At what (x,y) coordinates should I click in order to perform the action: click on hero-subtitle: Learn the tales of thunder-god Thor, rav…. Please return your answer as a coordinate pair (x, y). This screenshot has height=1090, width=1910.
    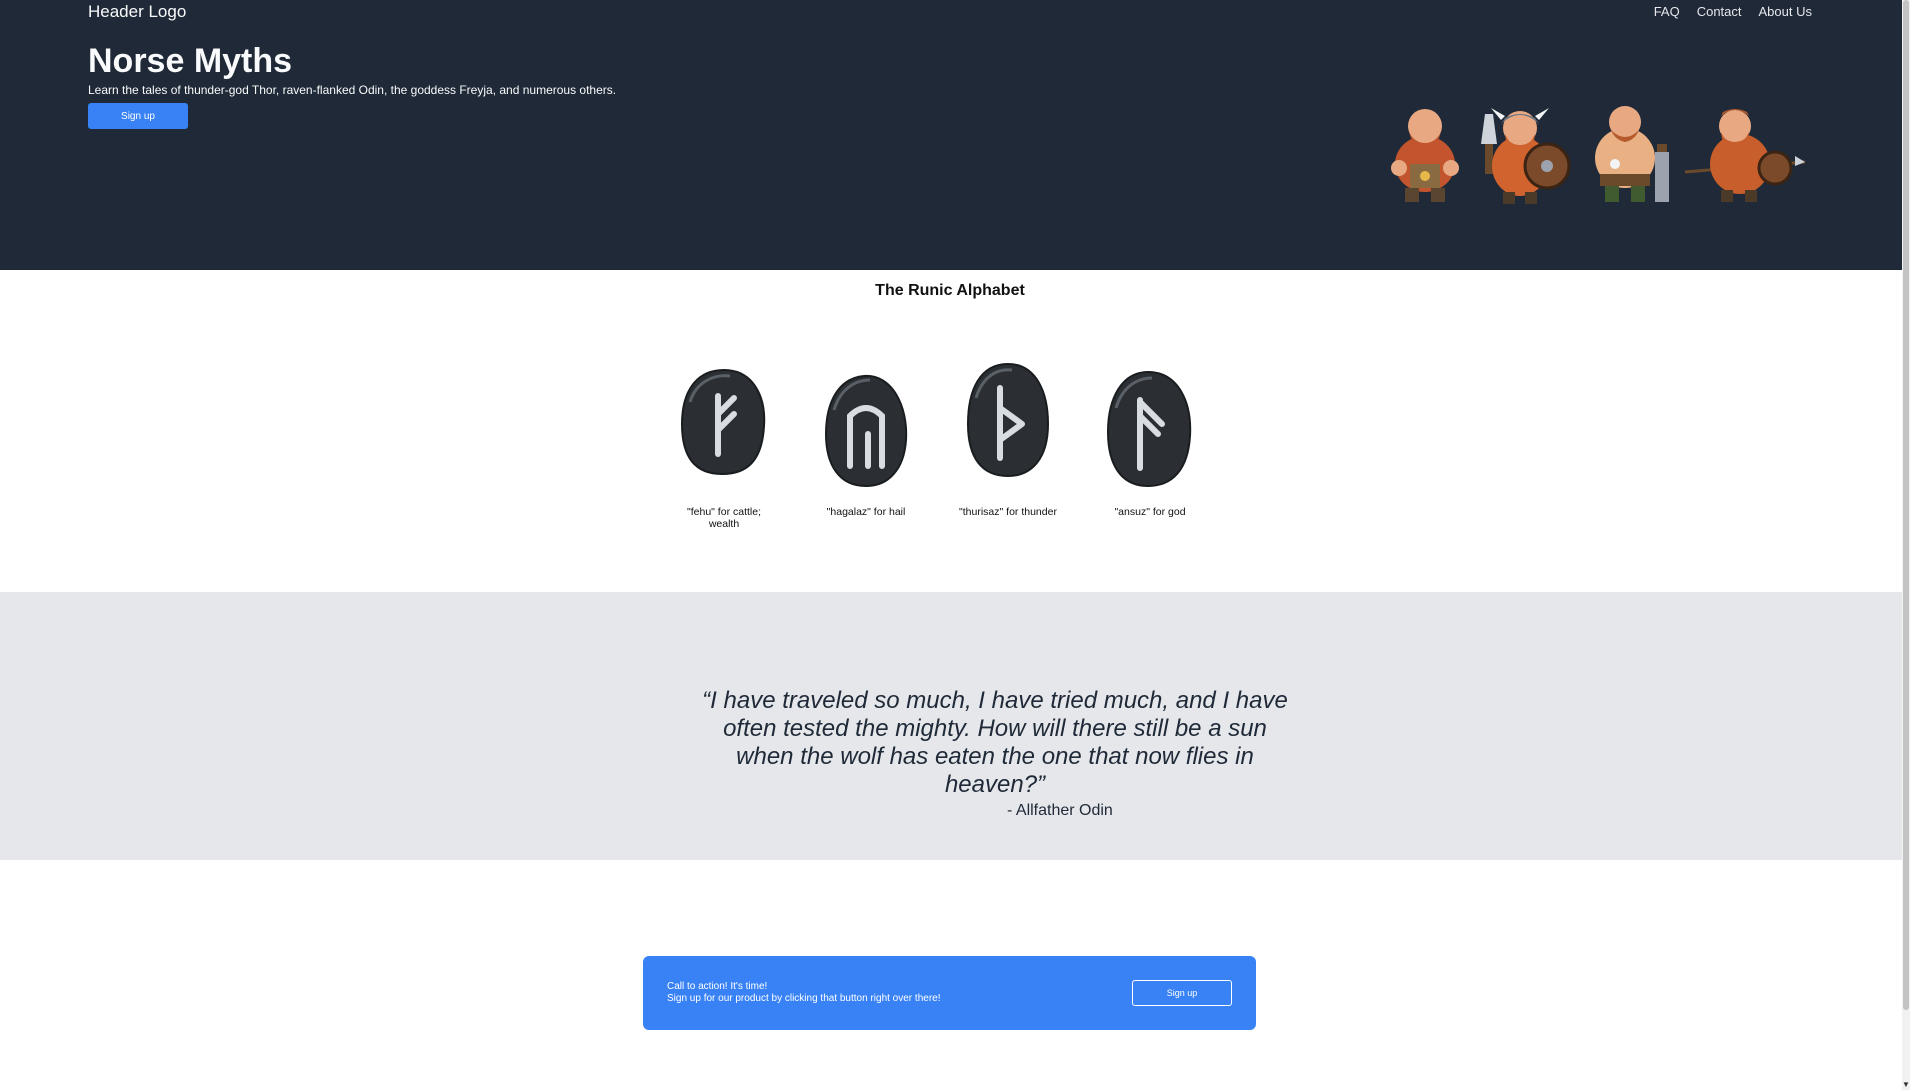
    Looking at the image, I should click on (352, 90).